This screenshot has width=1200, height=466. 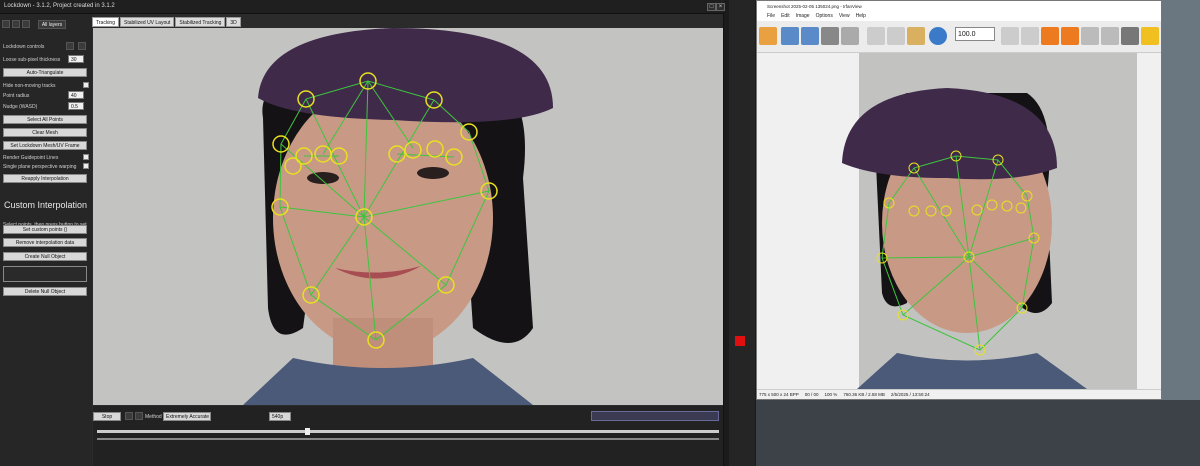 I want to click on status-index: 00 / 00, so click(x=811, y=394).